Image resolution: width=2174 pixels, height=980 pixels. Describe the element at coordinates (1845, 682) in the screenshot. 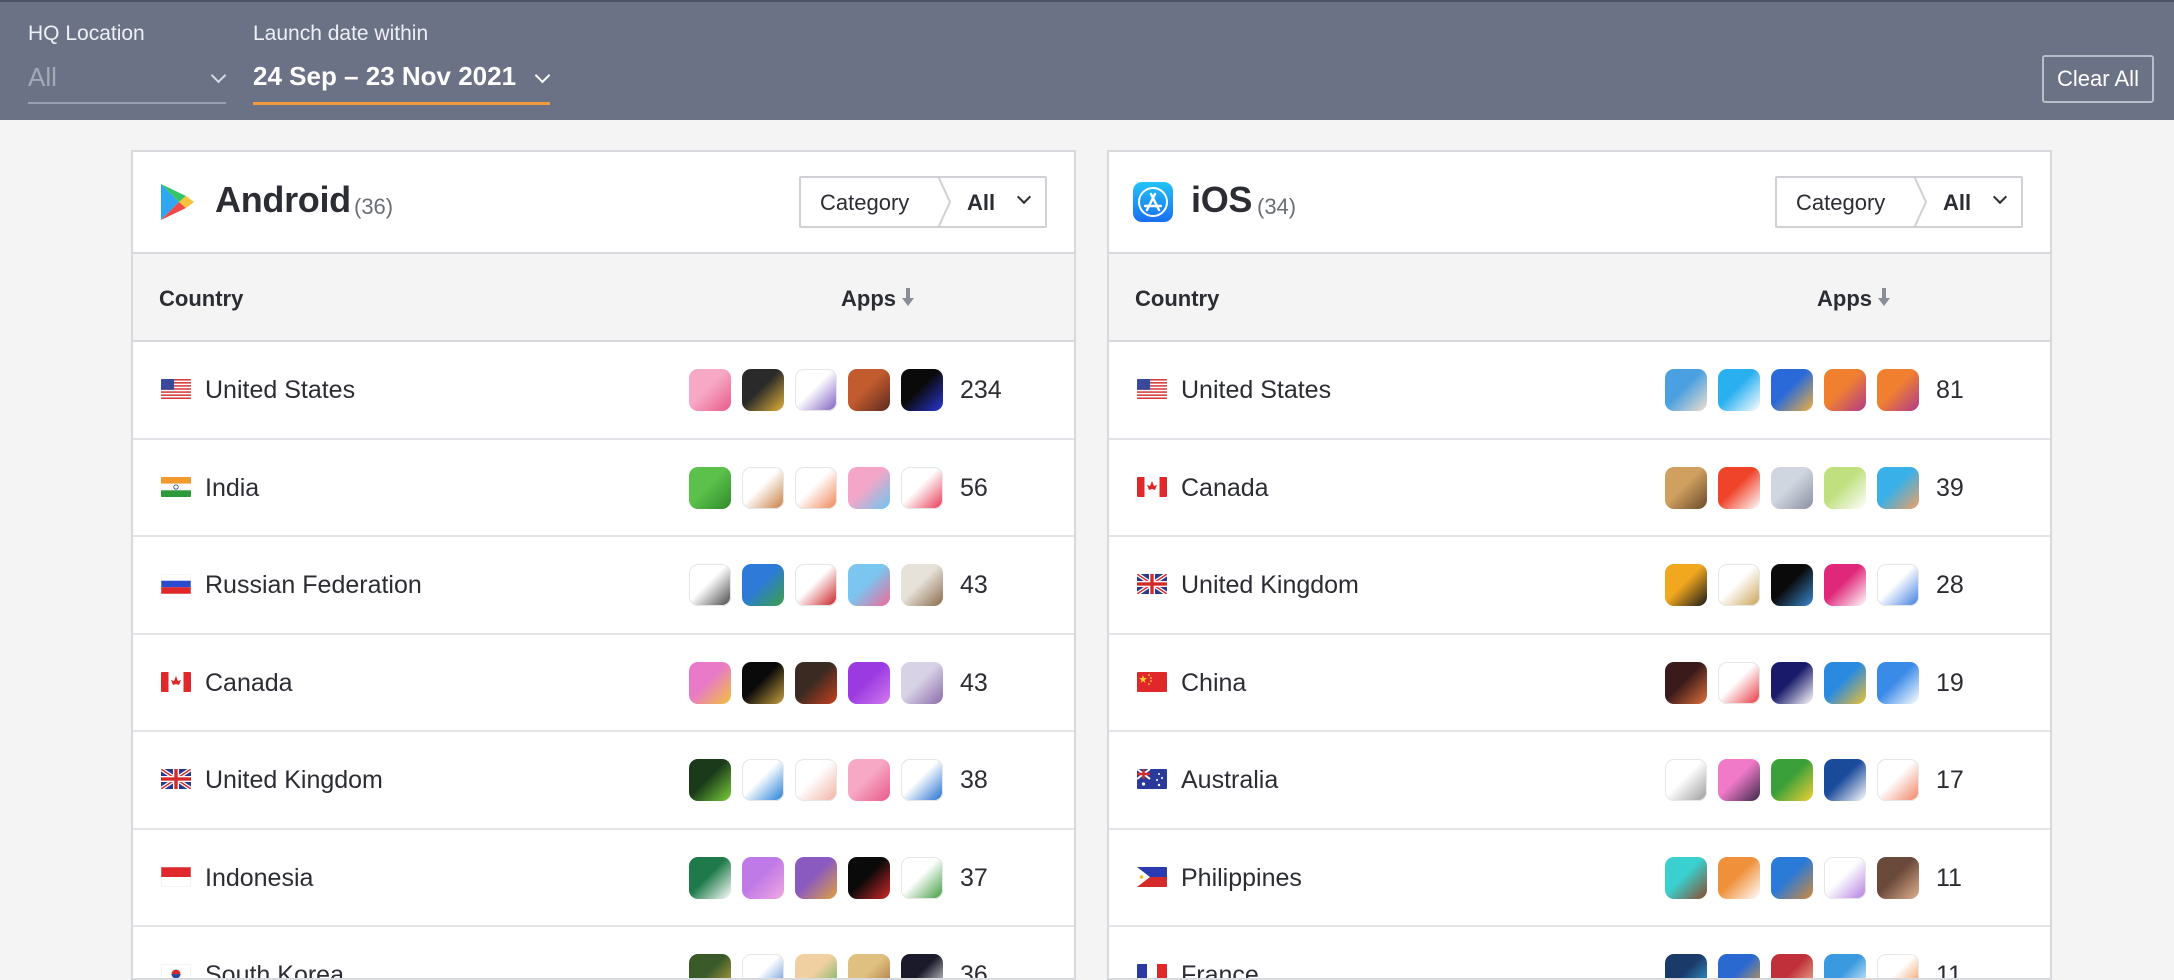

I see `paint-app-icon` at that location.